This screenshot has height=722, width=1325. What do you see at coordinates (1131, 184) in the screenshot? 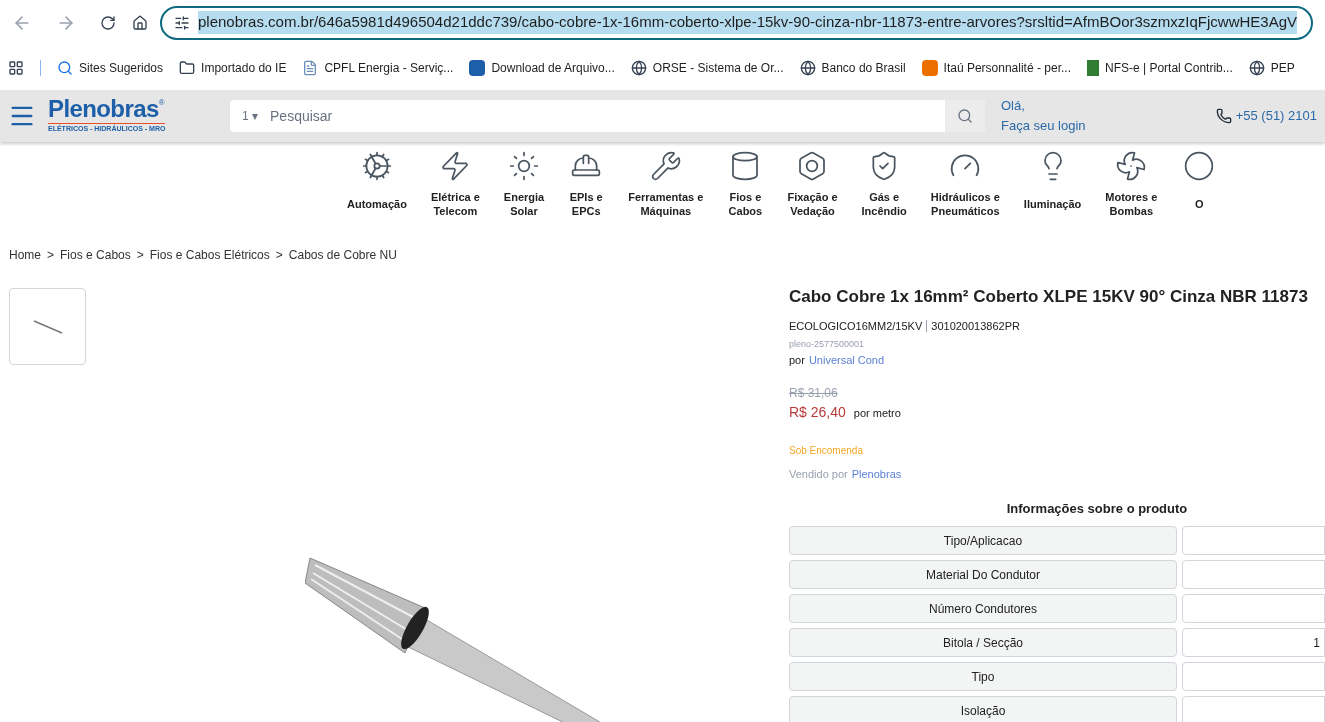
I see `category-link: Motores e Bombas` at bounding box center [1131, 184].